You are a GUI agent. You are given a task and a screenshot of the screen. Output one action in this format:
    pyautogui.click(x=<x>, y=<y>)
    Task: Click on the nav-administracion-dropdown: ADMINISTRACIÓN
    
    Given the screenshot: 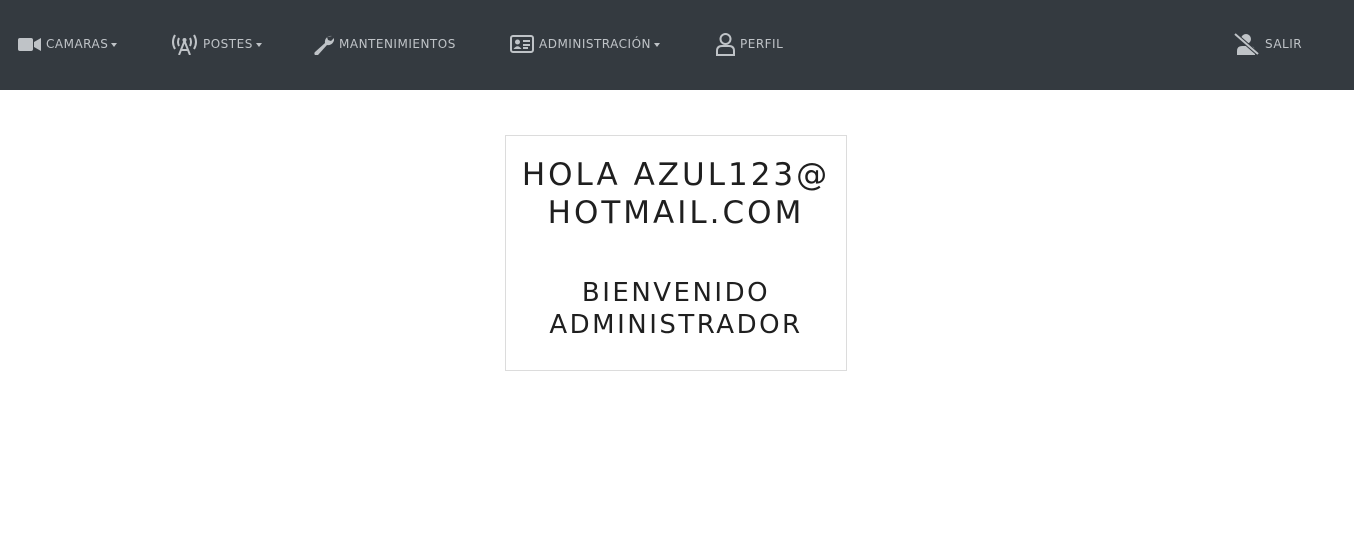 What is the action you would take?
    pyautogui.click(x=585, y=44)
    